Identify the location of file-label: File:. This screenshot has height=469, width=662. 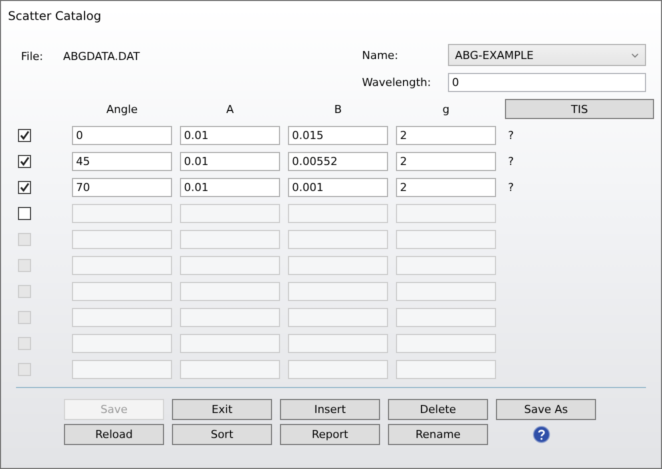
(32, 56).